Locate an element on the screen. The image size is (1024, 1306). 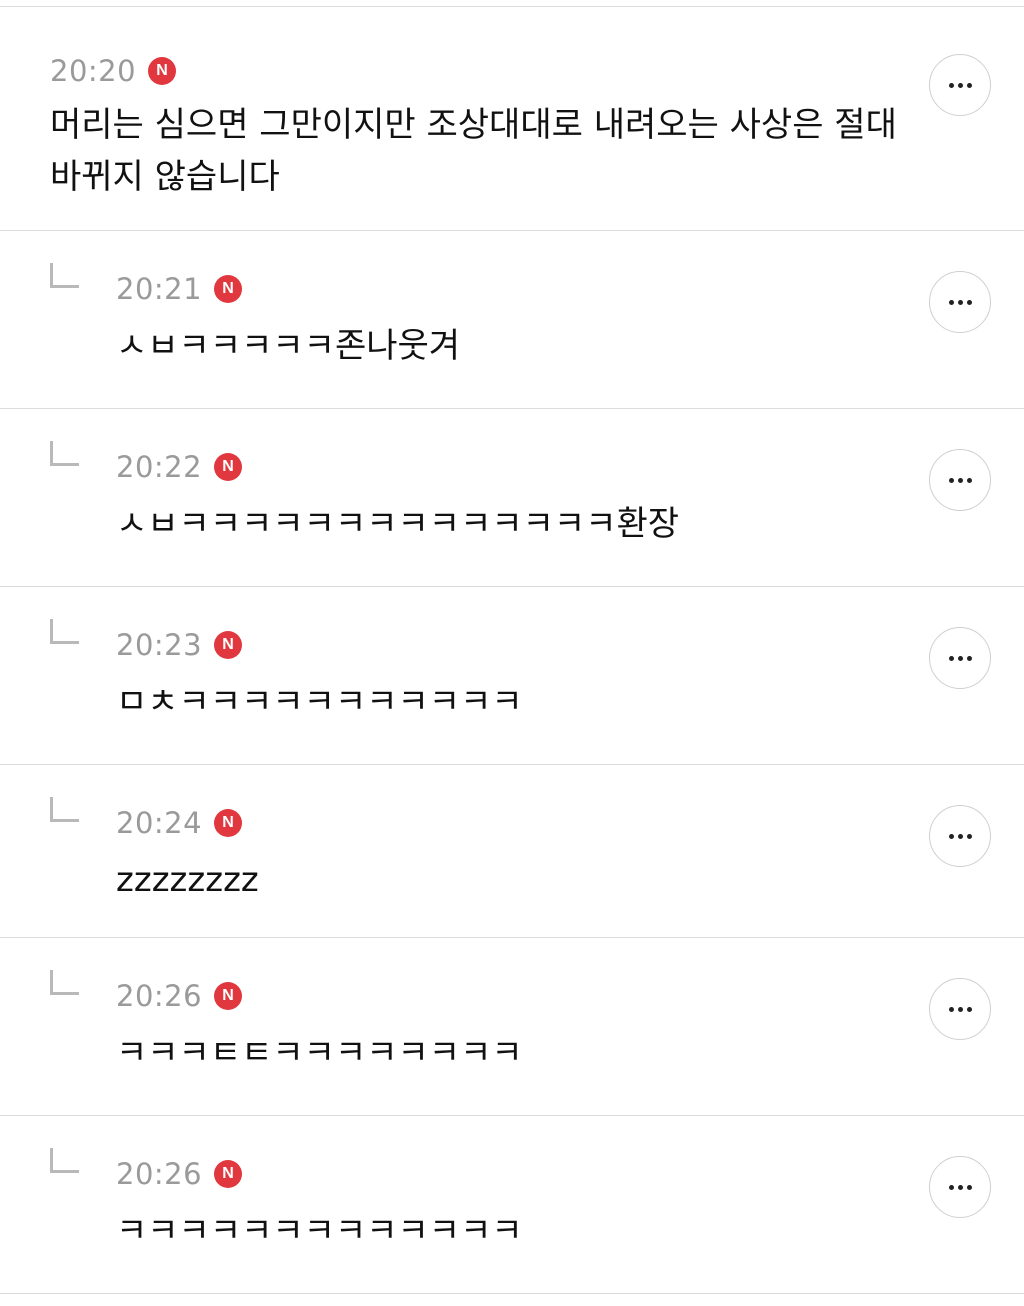
reply-time: 20:23 is located at coordinates (159, 645).